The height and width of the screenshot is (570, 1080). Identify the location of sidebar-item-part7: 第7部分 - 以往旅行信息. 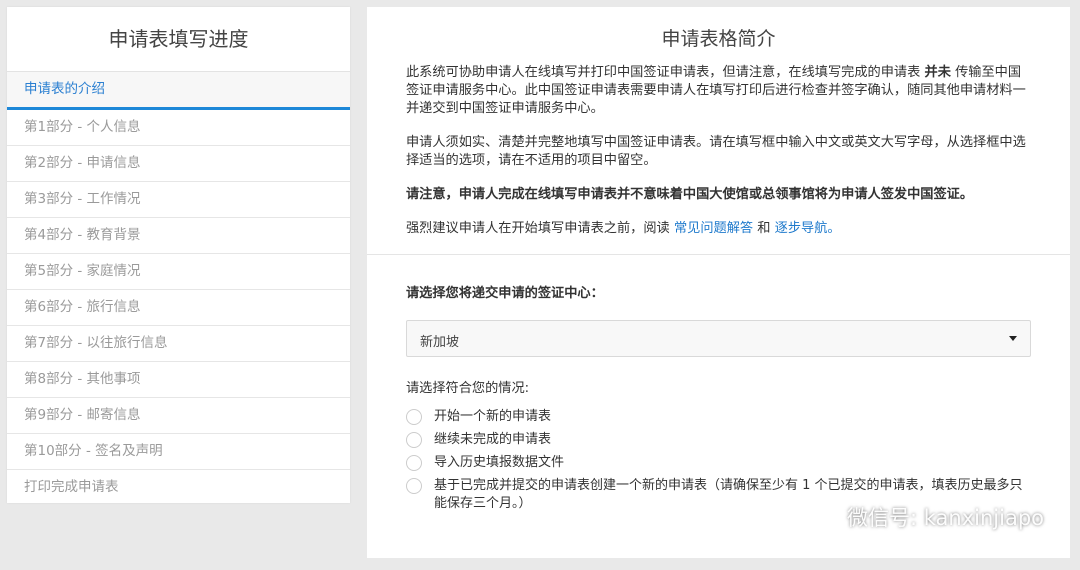
(178, 344).